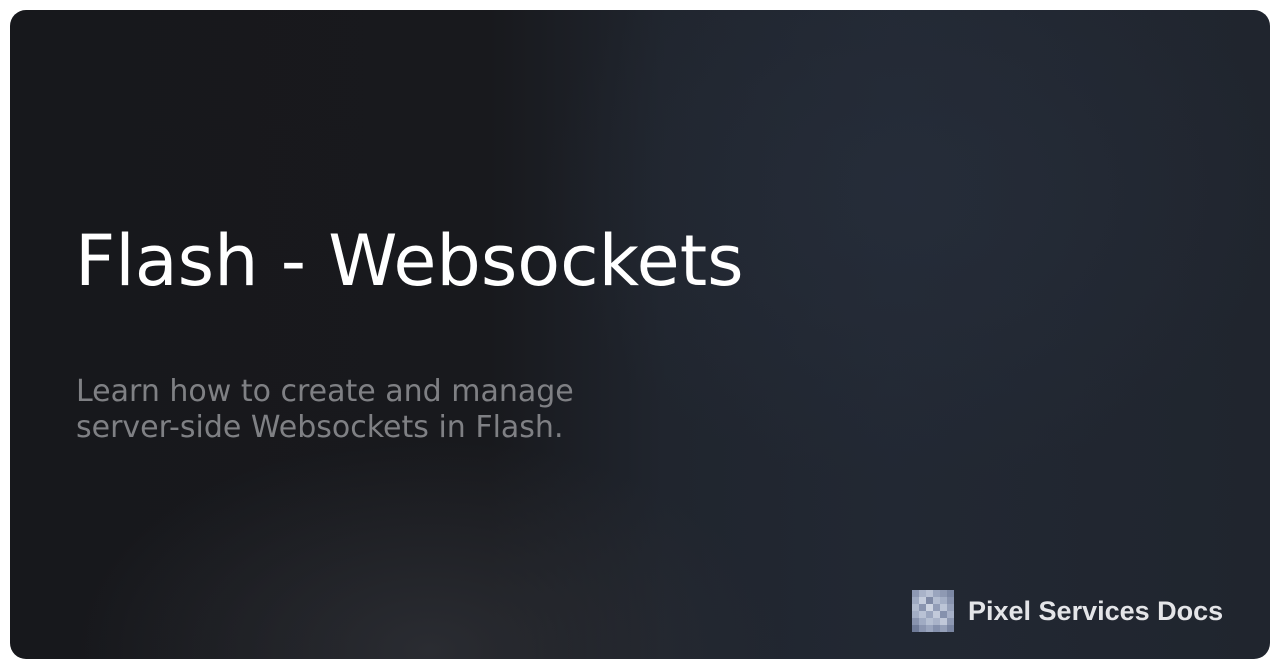 Image resolution: width=1280 pixels, height=669 pixels. What do you see at coordinates (933, 611) in the screenshot?
I see `pixelated-logo-icon` at bounding box center [933, 611].